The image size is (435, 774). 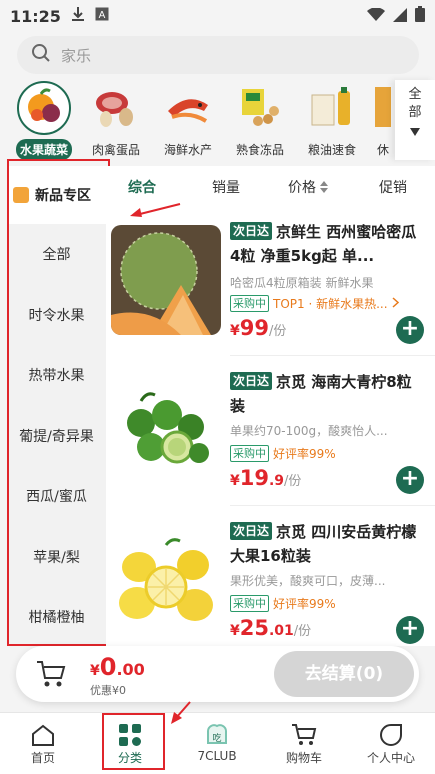 I want to click on chevron-down-icon, so click(x=415, y=133).